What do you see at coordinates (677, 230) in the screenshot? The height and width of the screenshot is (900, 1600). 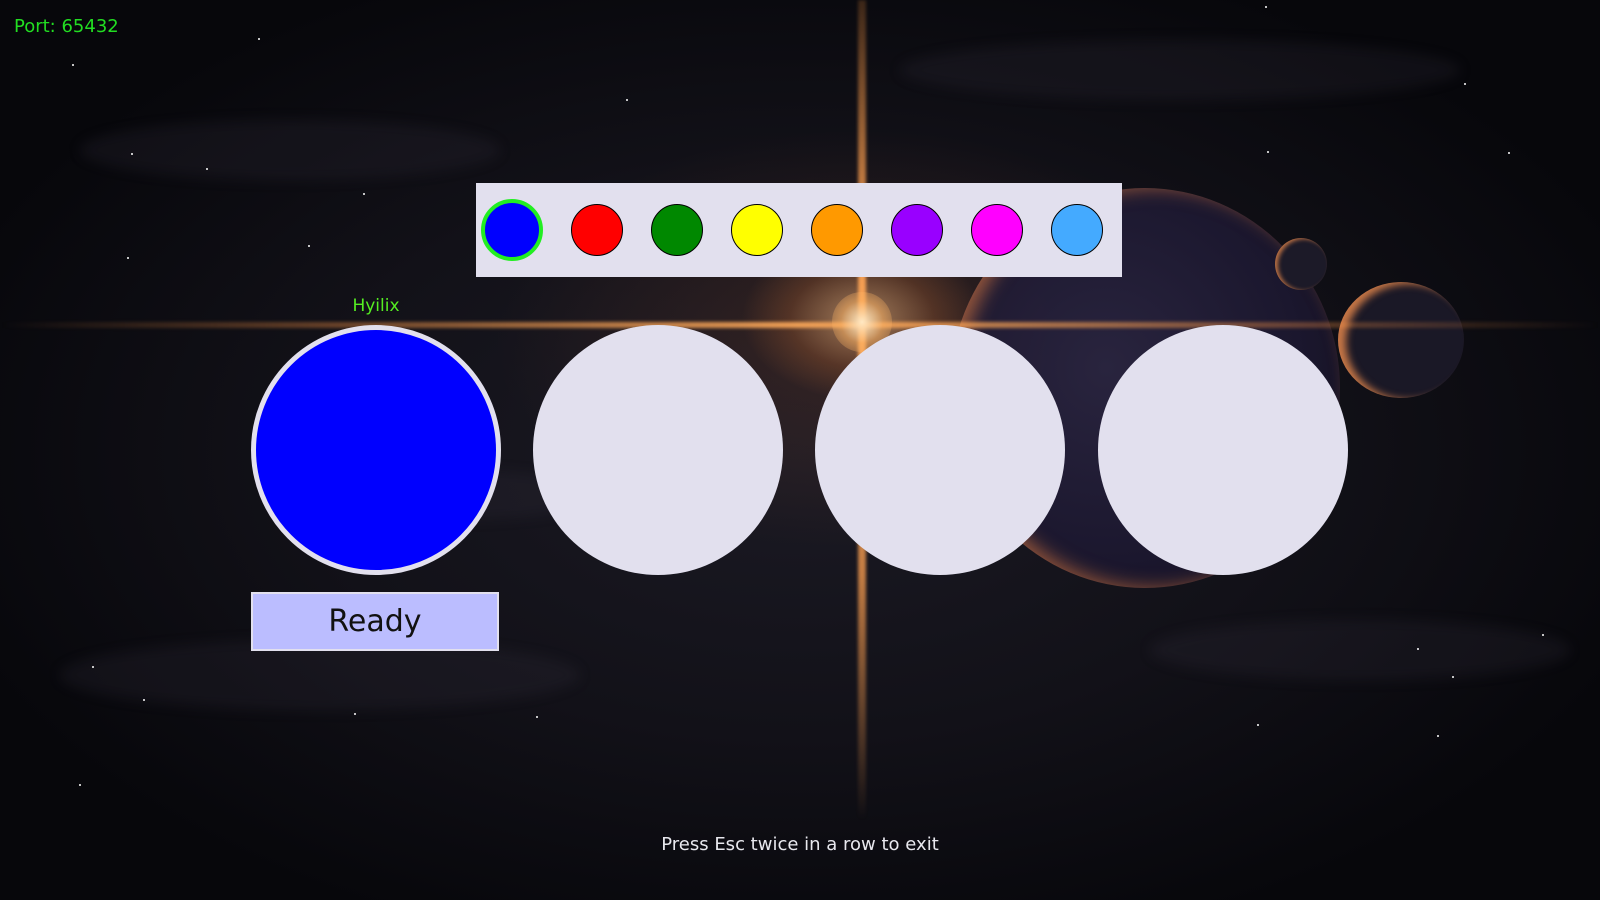 I see `color-swatch-green` at bounding box center [677, 230].